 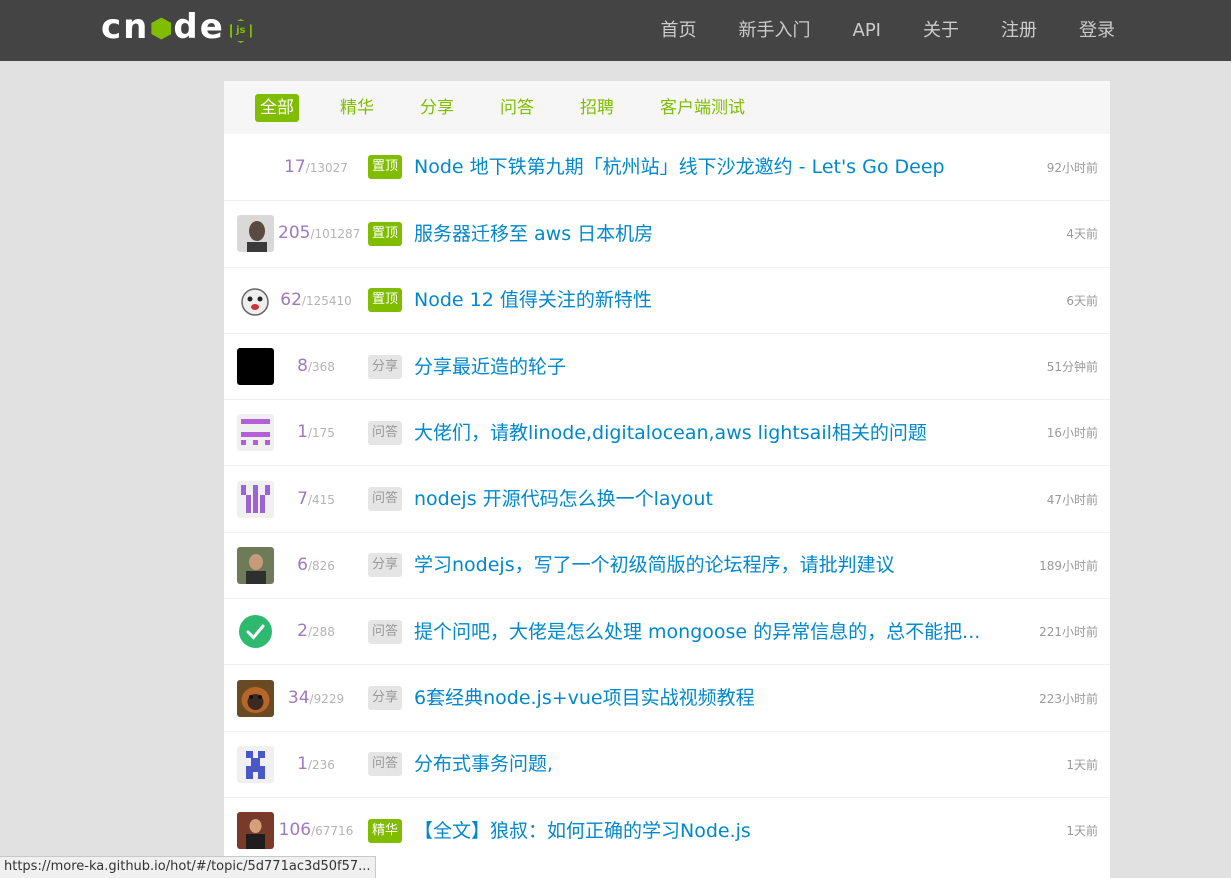 What do you see at coordinates (1019, 31) in the screenshot?
I see `nav-link-register: 注册` at bounding box center [1019, 31].